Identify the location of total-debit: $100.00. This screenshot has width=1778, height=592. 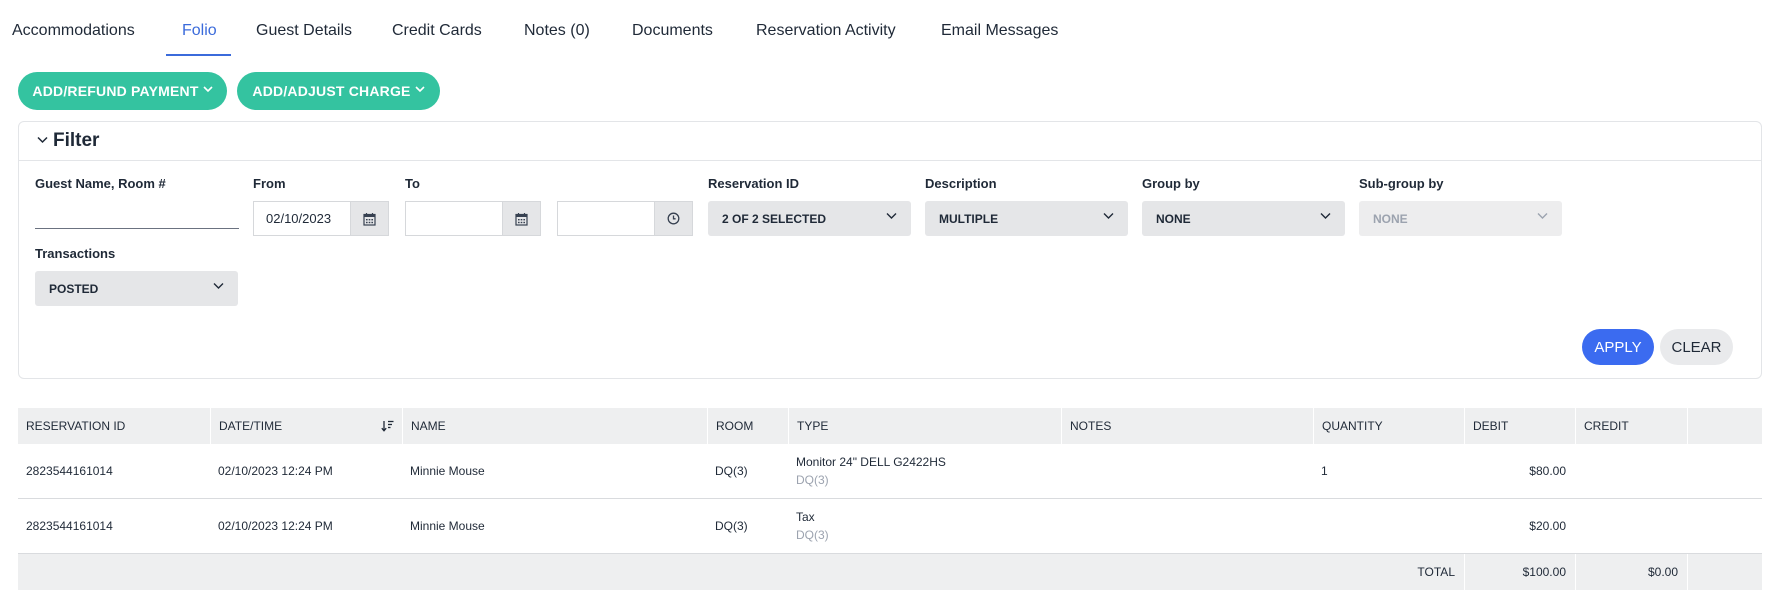
(1519, 572).